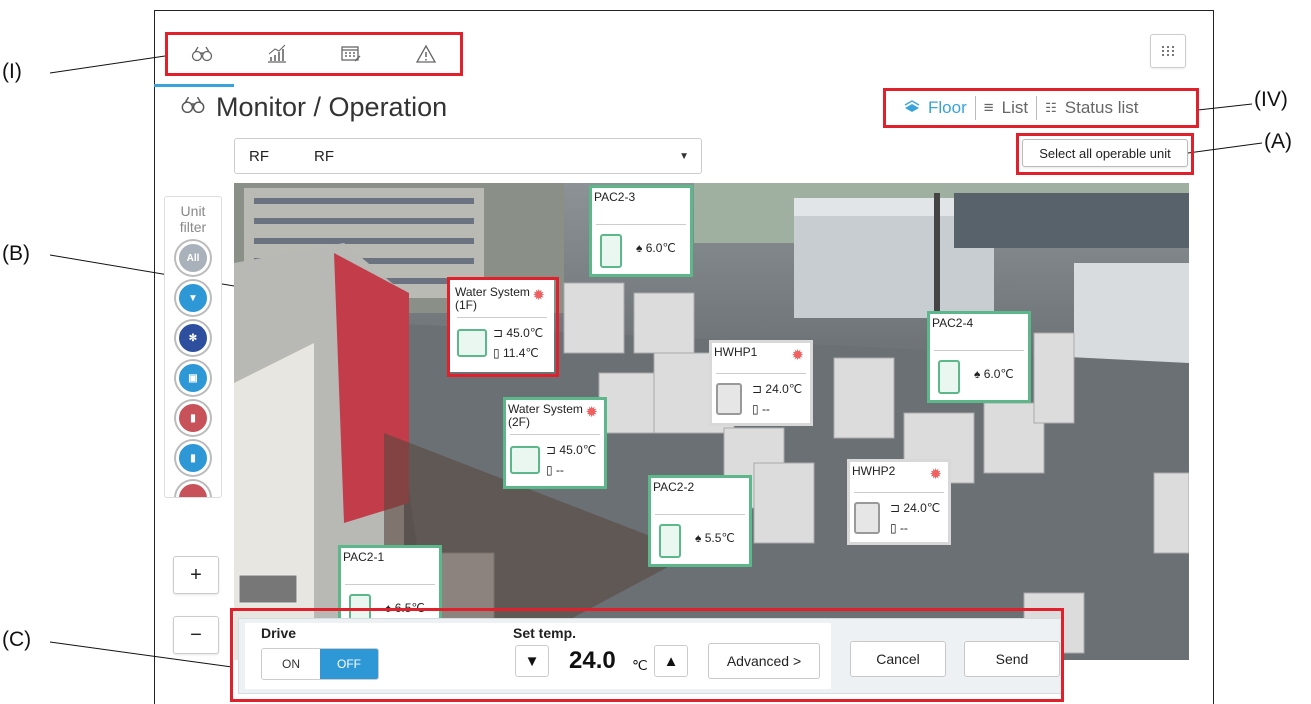 This screenshot has height=704, width=1311. I want to click on unit-card-hwhp1: HWHP1 ✹ ⊐ 24.0℃ ▯ --, so click(761, 383).